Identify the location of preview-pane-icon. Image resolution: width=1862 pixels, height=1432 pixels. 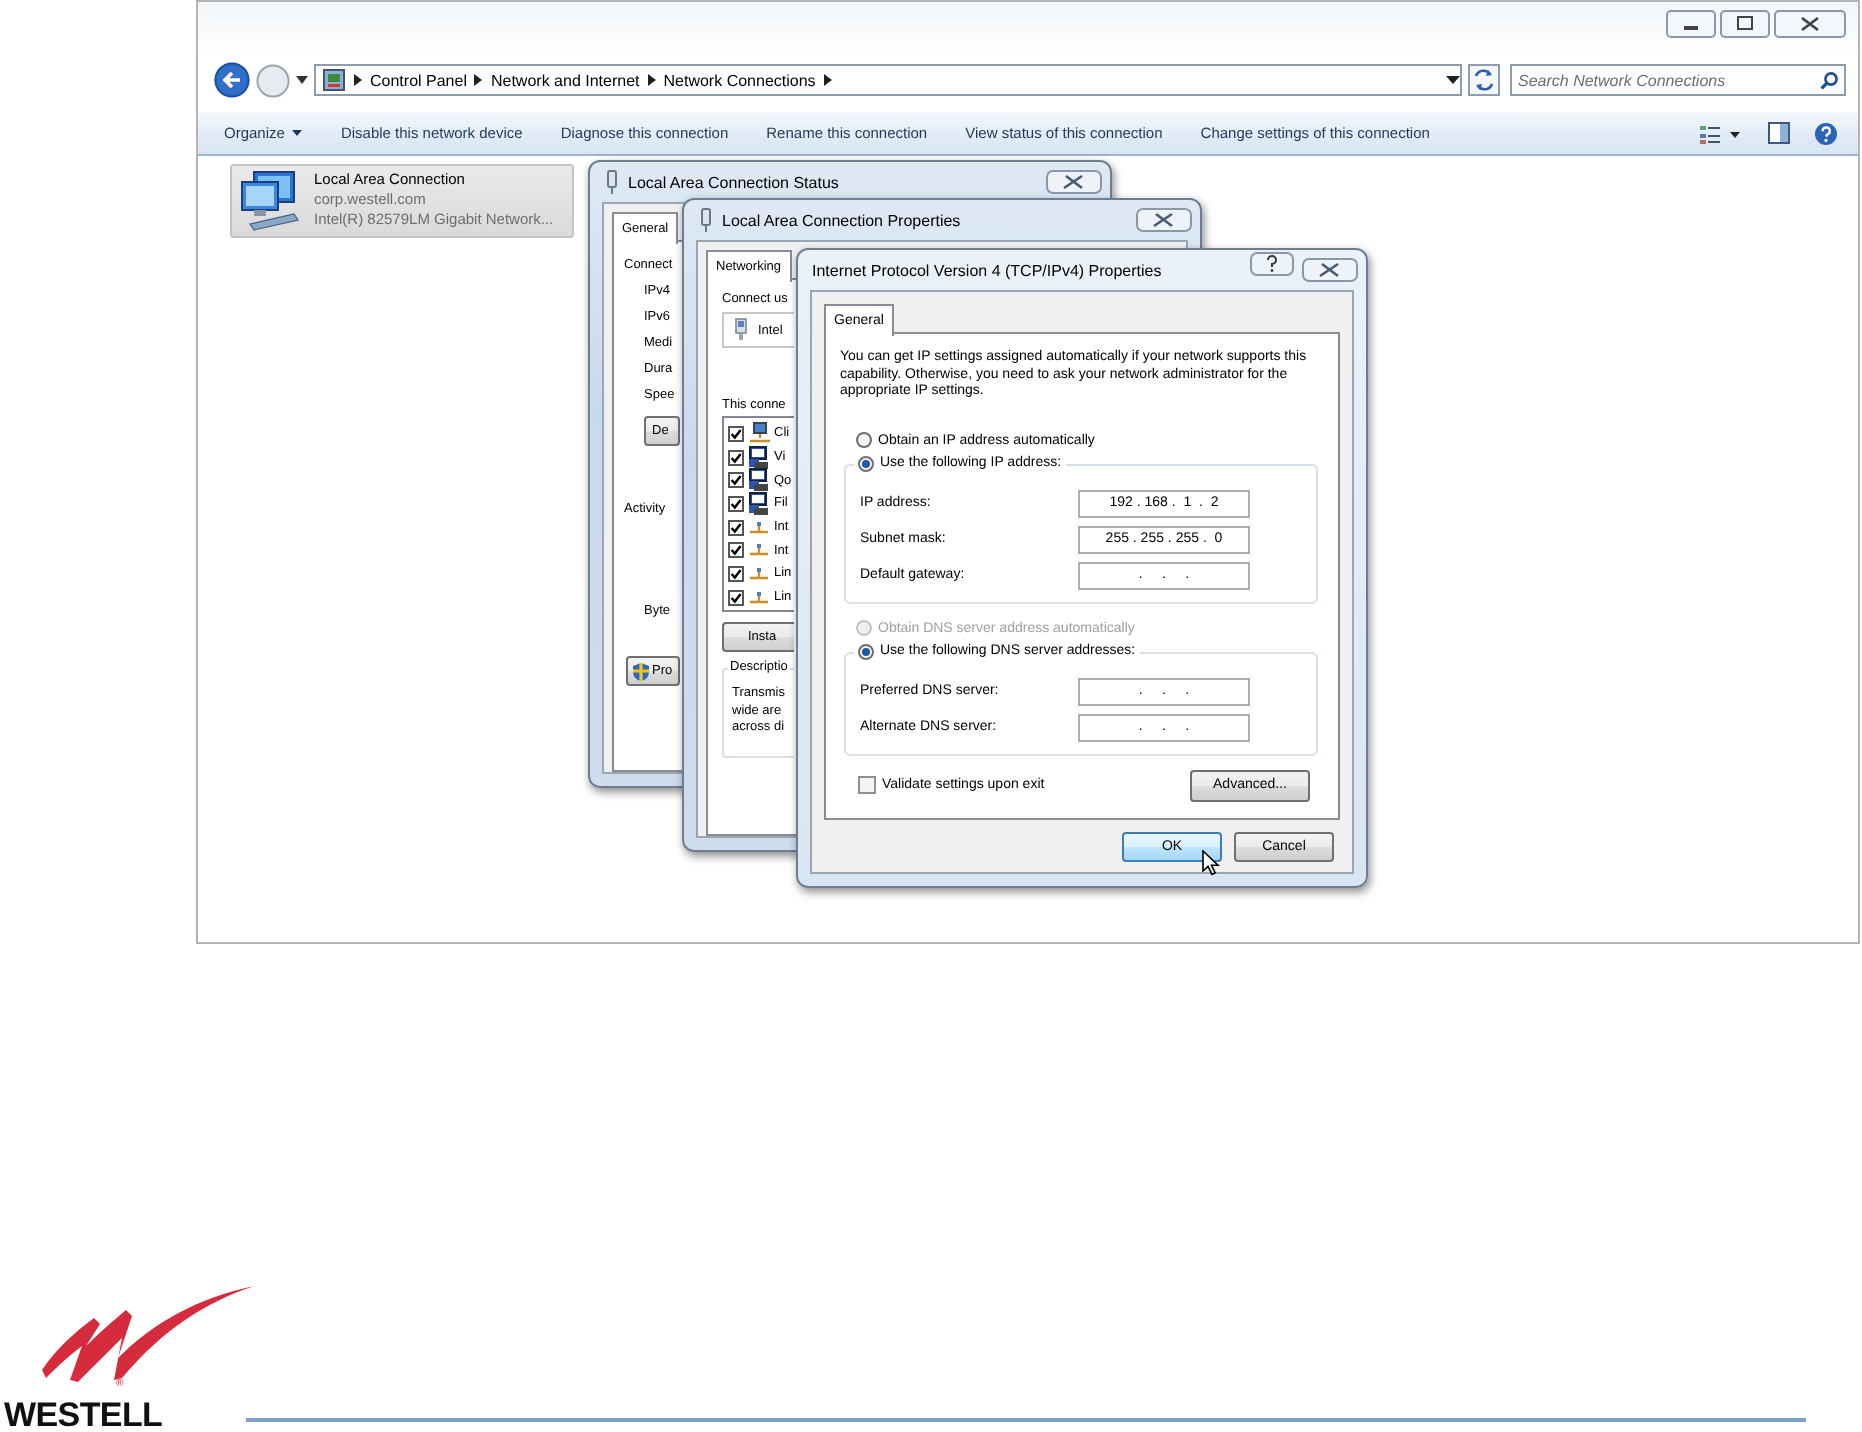
(1779, 133).